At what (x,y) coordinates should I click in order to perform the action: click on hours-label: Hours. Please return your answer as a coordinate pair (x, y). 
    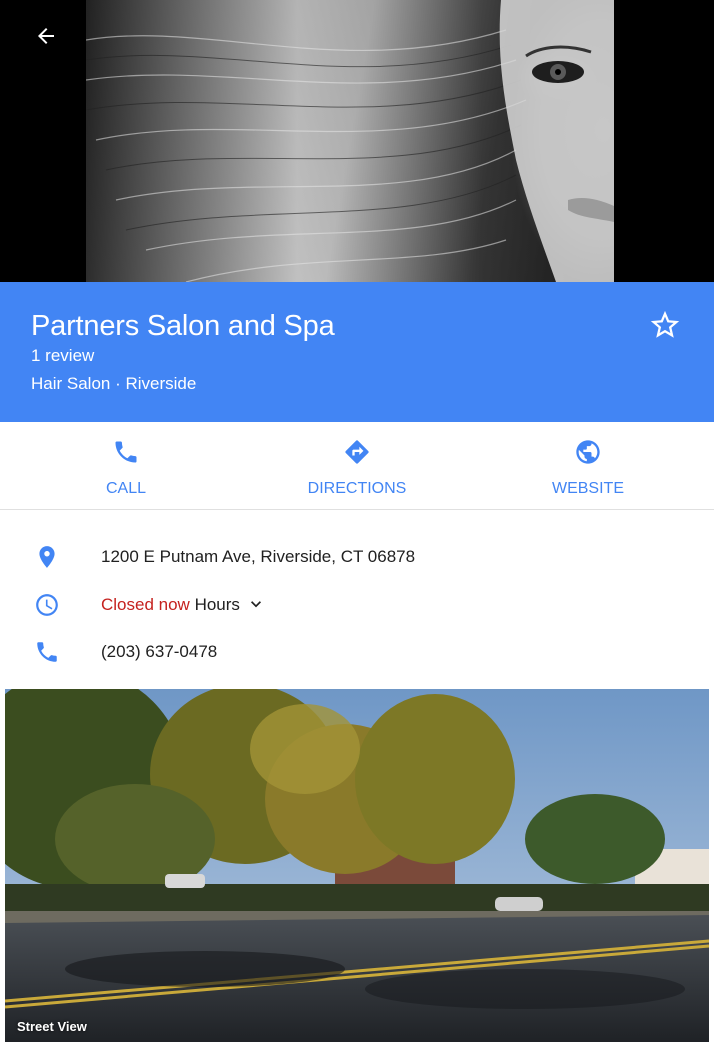
    Looking at the image, I should click on (217, 604).